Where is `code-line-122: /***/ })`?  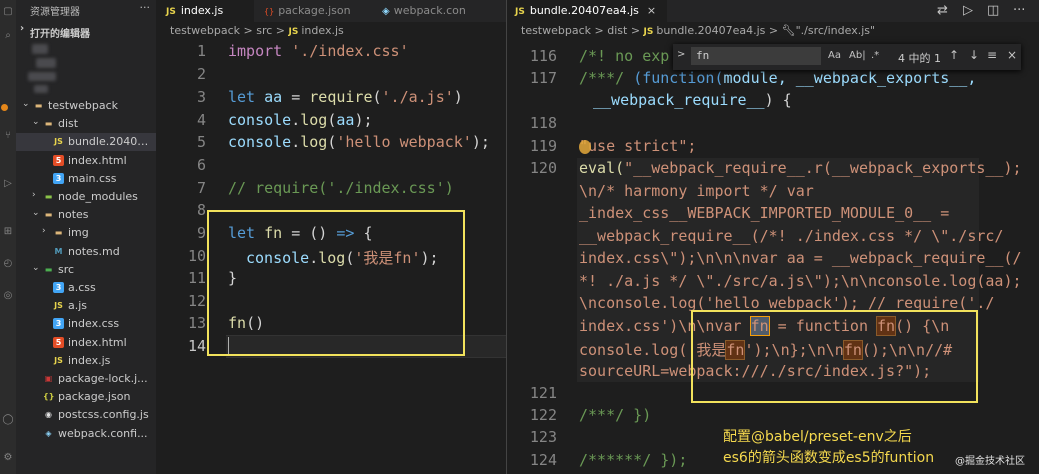 code-line-122: /***/ }) is located at coordinates (615, 415).